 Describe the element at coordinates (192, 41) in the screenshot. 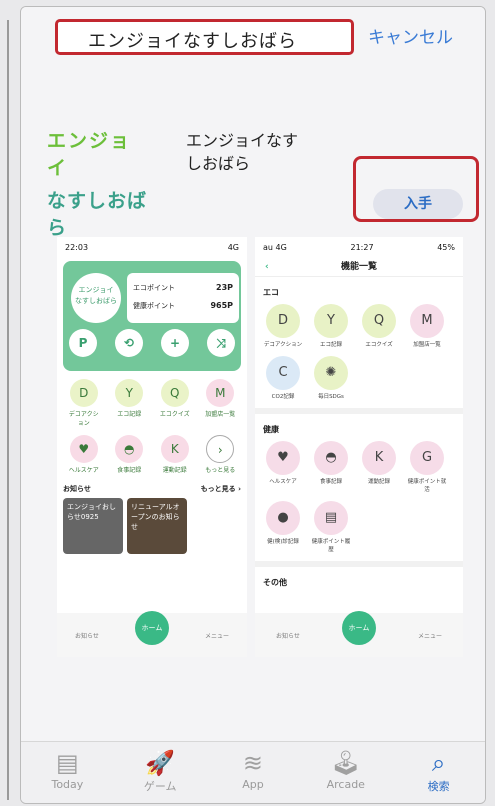

I see `search-query: エンジョイなすしおばら` at that location.